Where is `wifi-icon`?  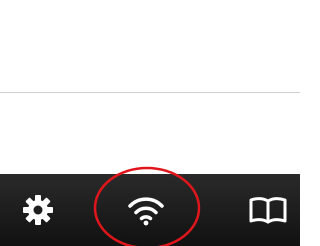 wifi-icon is located at coordinates (146, 210).